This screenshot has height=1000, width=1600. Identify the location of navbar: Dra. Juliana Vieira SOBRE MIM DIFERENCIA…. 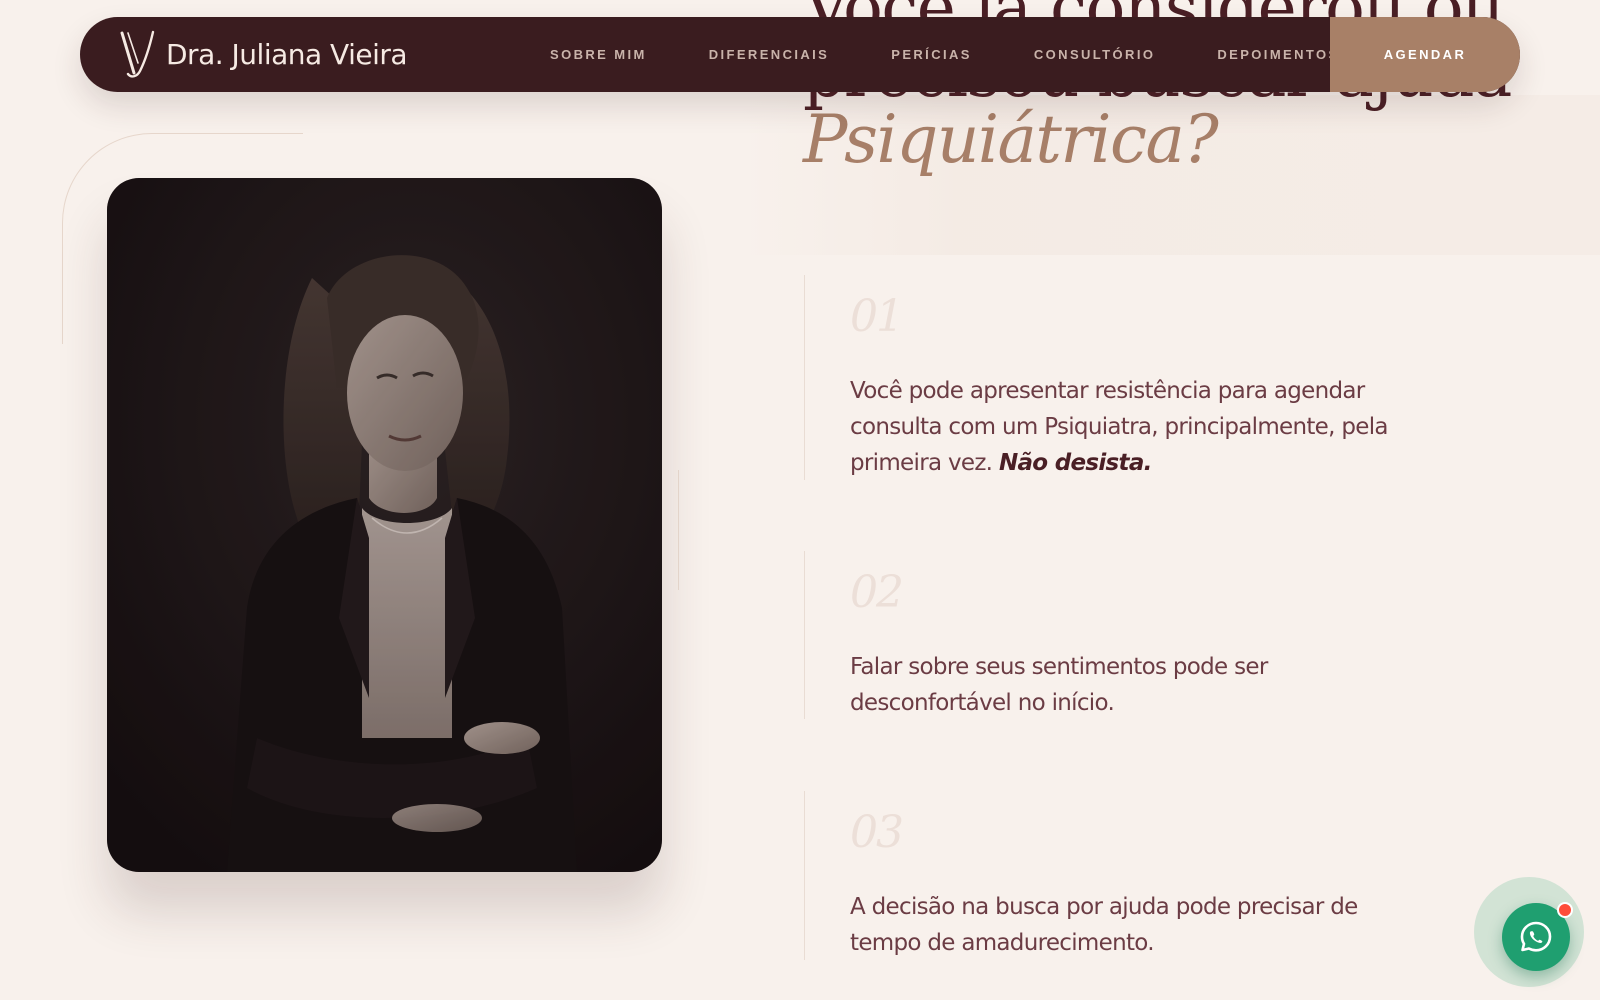
(800, 54).